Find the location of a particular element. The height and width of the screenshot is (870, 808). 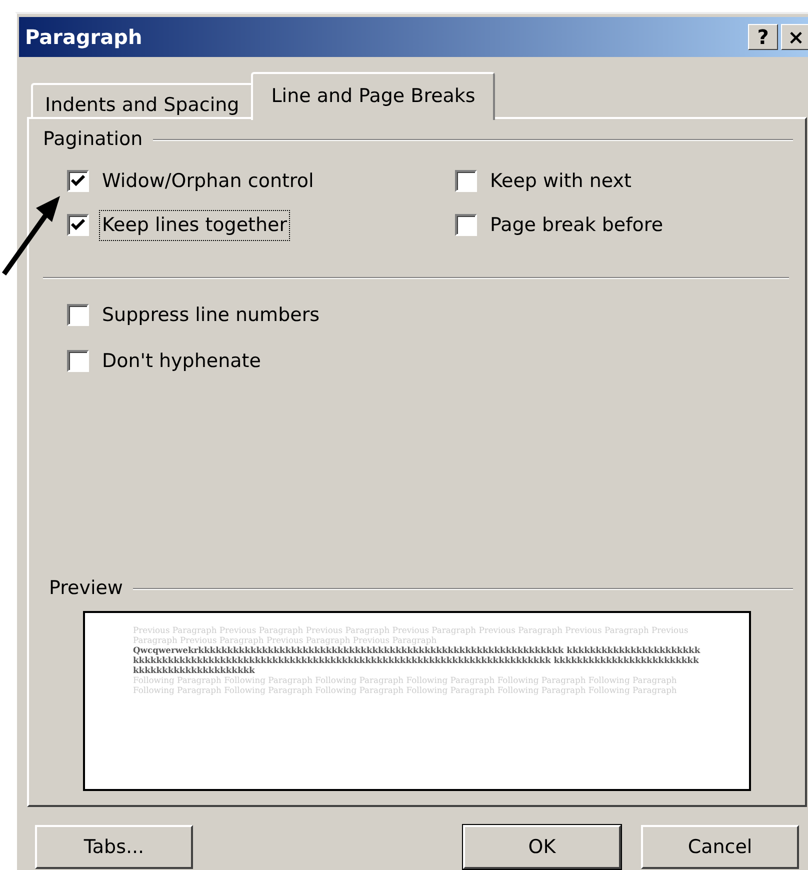

checkbox-label: Keep lines together is located at coordinates (194, 225).